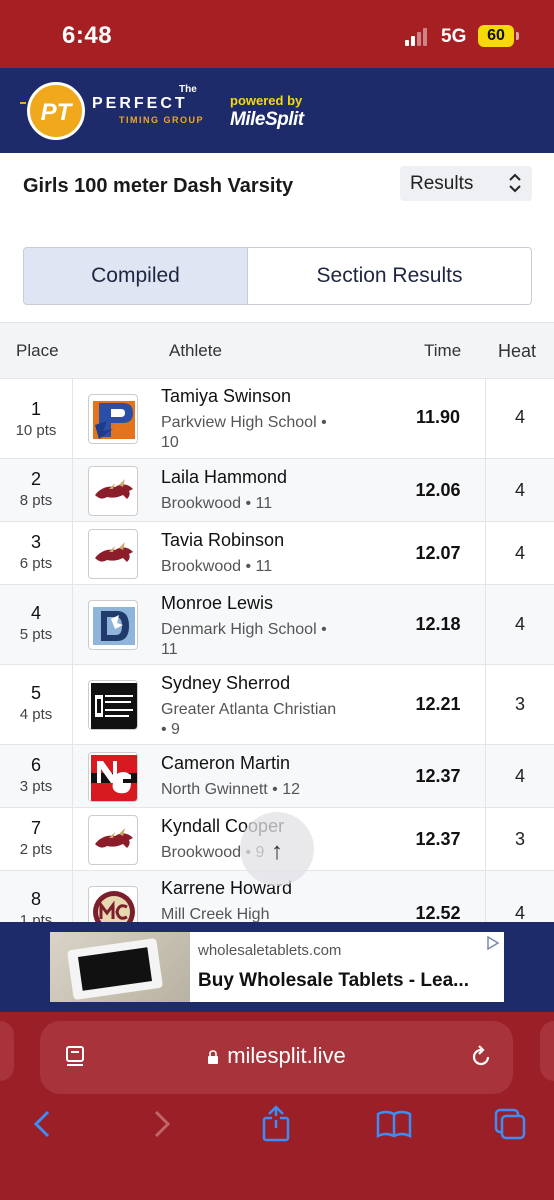 Image resolution: width=554 pixels, height=1200 pixels. Describe the element at coordinates (442, 351) in the screenshot. I see `header-time: Time` at that location.